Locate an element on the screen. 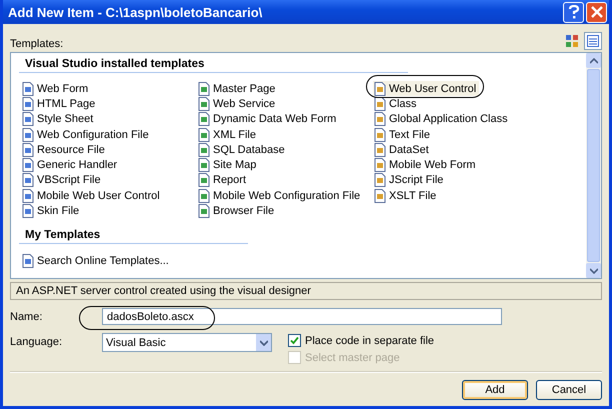  template-item: SQL Database is located at coordinates (242, 150).